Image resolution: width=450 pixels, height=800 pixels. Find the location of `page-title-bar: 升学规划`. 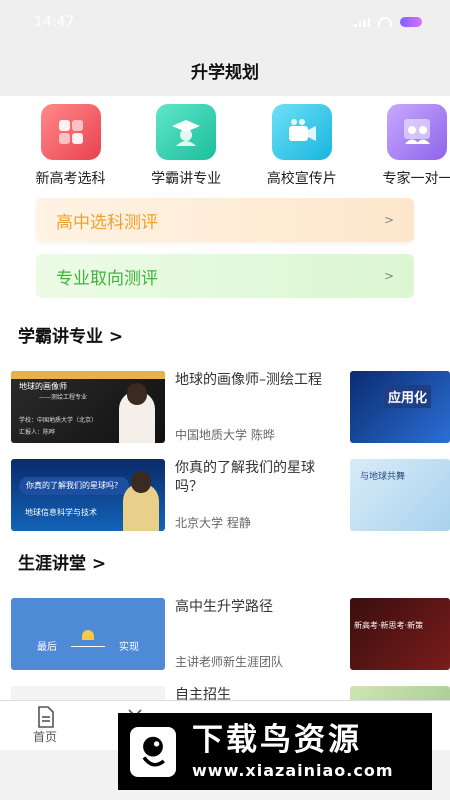

page-title-bar: 升学规划 is located at coordinates (225, 70).